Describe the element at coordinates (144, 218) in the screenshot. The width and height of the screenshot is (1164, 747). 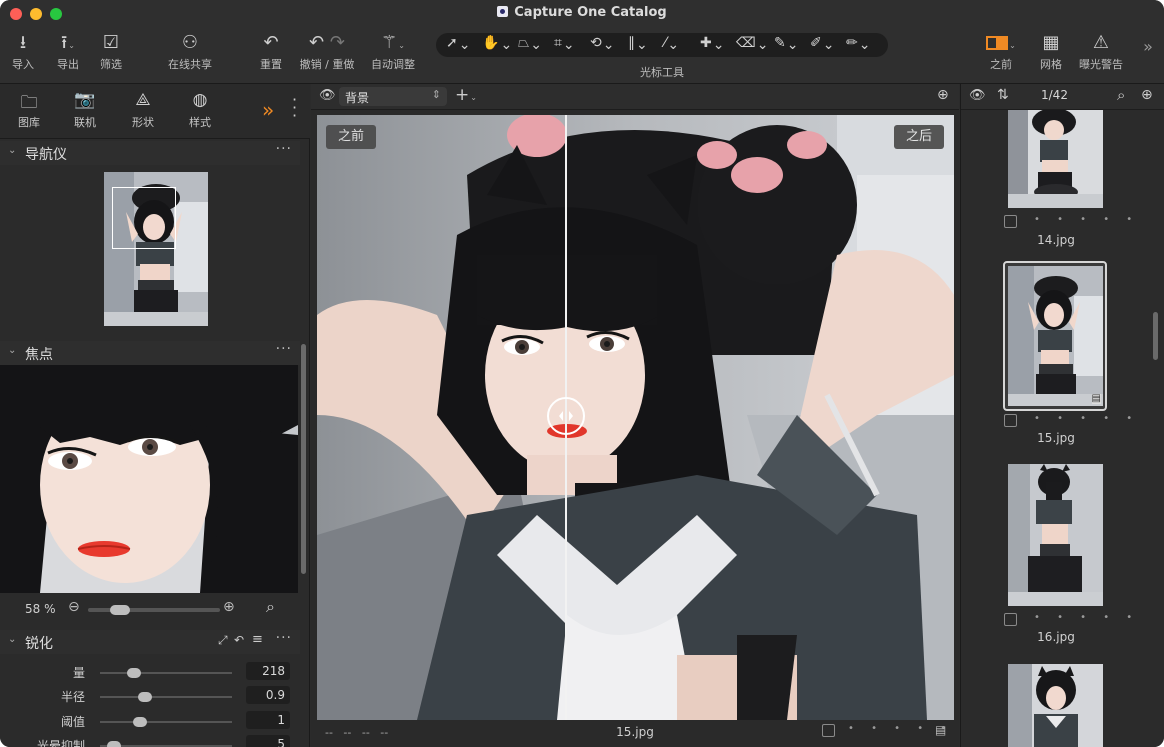
I see `navigator-viewport-frame` at that location.